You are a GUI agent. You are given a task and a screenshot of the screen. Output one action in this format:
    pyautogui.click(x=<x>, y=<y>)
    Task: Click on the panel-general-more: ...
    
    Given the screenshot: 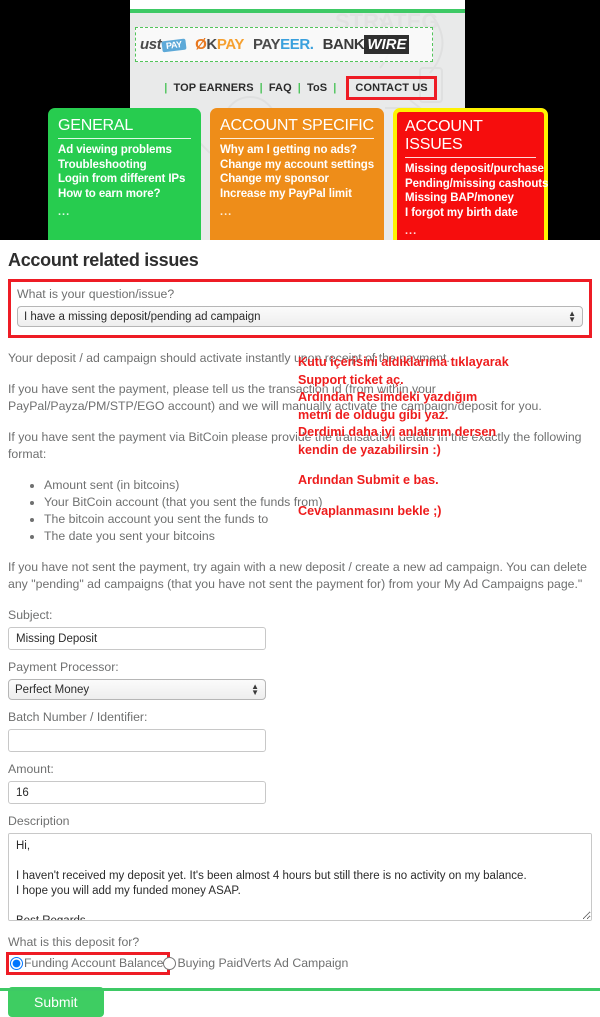 What is the action you would take?
    pyautogui.click(x=124, y=212)
    